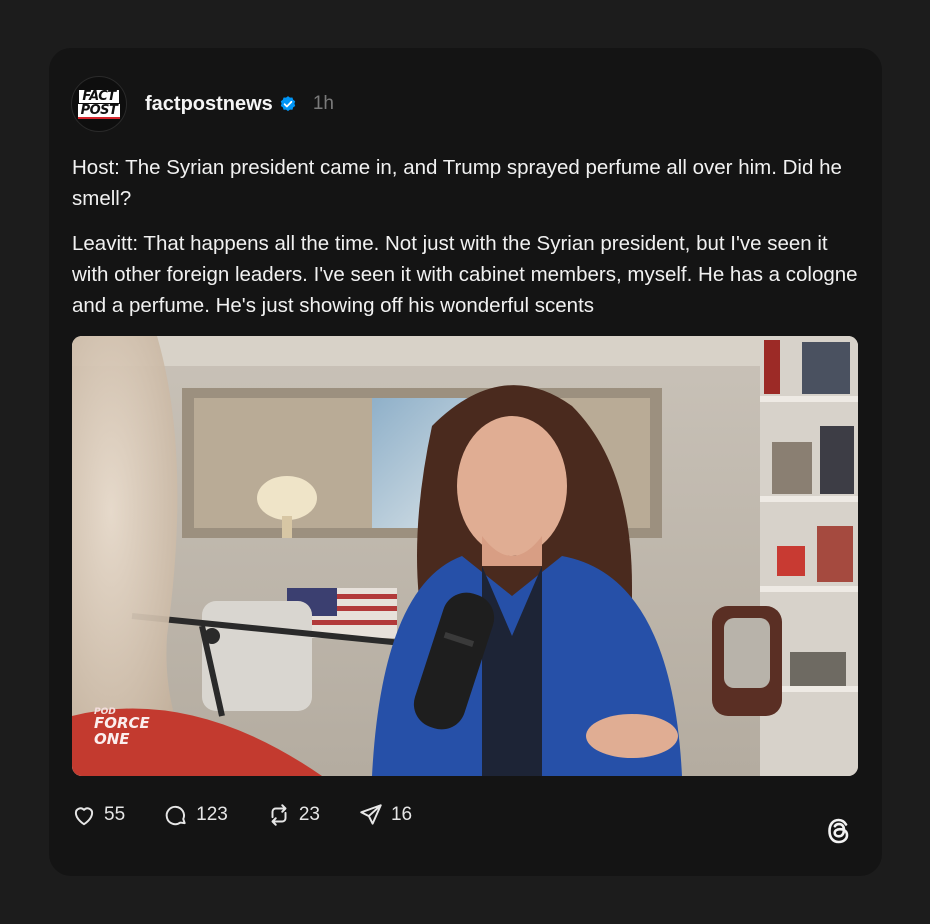 The image size is (930, 924). What do you see at coordinates (98, 815) in the screenshot?
I see `like-button: 55` at bounding box center [98, 815].